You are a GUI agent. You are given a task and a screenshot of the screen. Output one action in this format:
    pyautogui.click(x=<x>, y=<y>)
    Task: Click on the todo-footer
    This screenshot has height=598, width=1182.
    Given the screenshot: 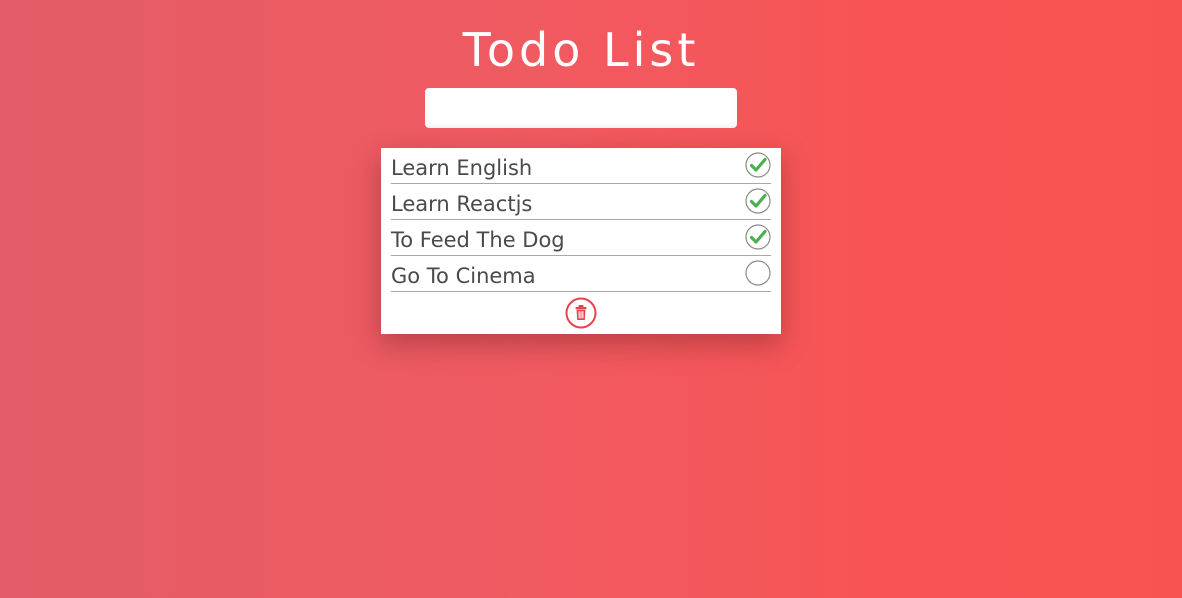 What is the action you would take?
    pyautogui.click(x=581, y=313)
    